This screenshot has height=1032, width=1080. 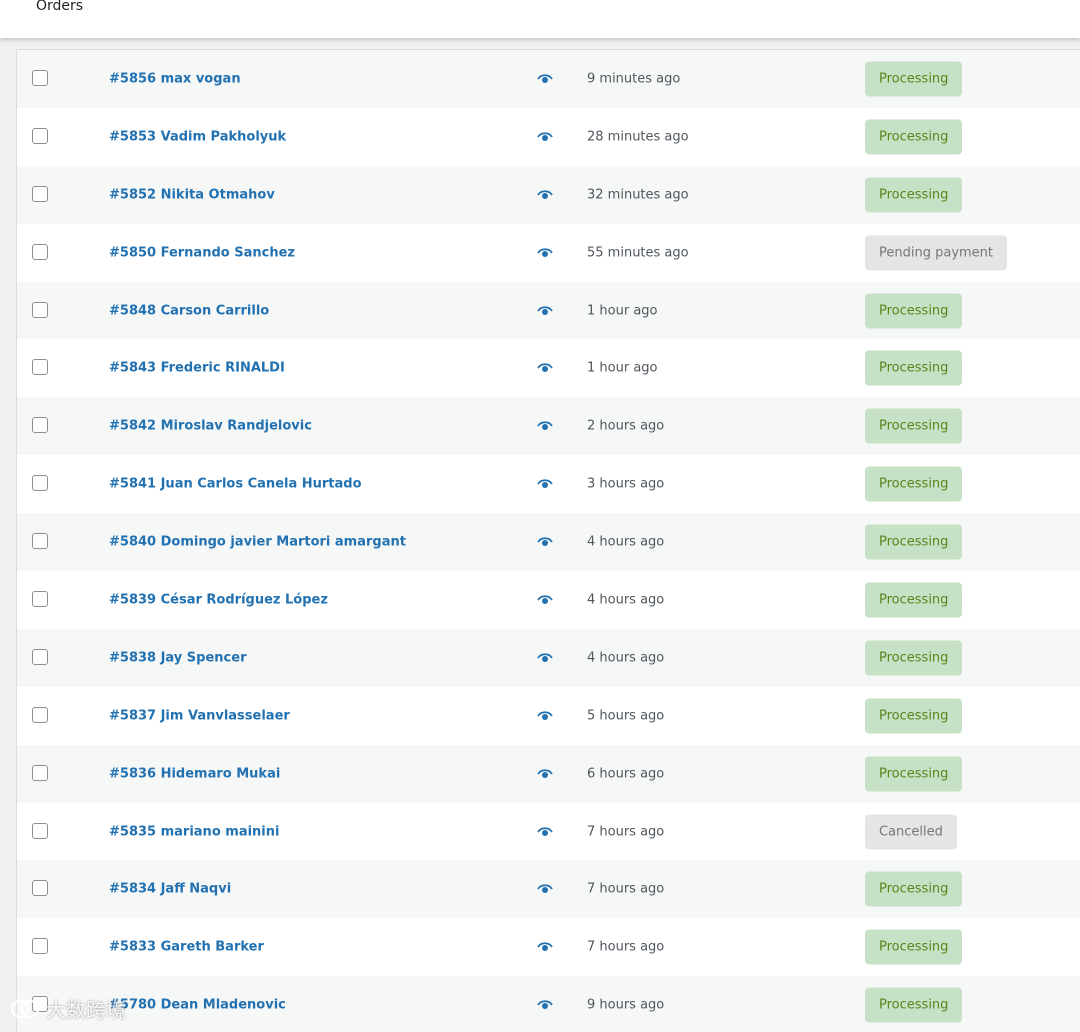 I want to click on order-link: #5841 Juan Carlos Canela Hurtado, so click(x=235, y=484).